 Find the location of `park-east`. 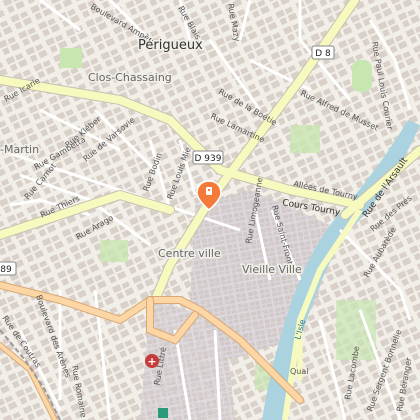

park-east is located at coordinates (305, 139).